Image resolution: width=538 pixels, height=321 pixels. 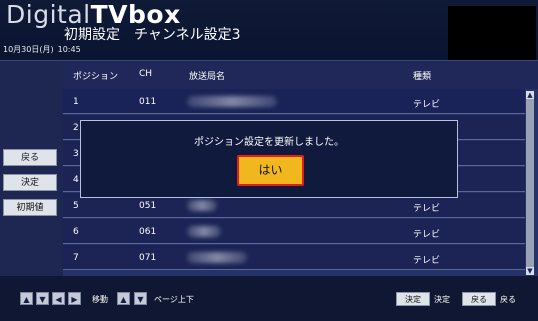 I want to click on move-label: 移動, so click(x=100, y=299).